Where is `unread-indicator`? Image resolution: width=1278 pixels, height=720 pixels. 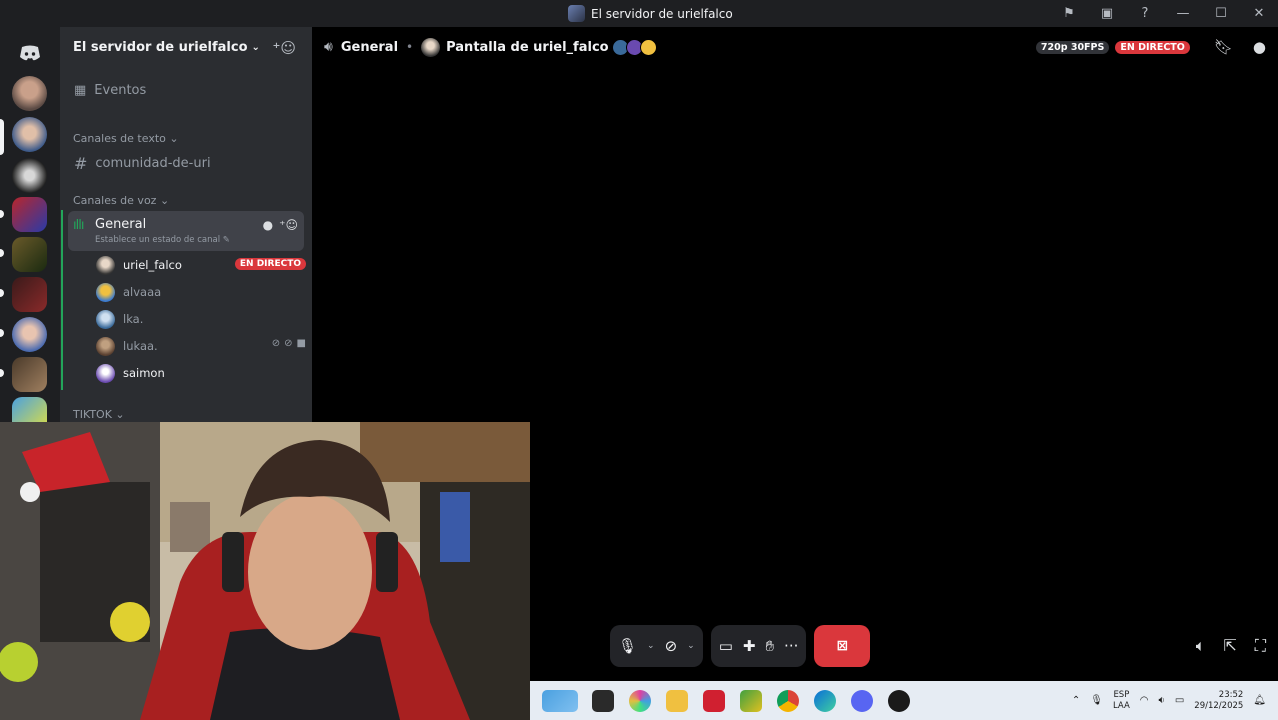
unread-indicator is located at coordinates (2, 214).